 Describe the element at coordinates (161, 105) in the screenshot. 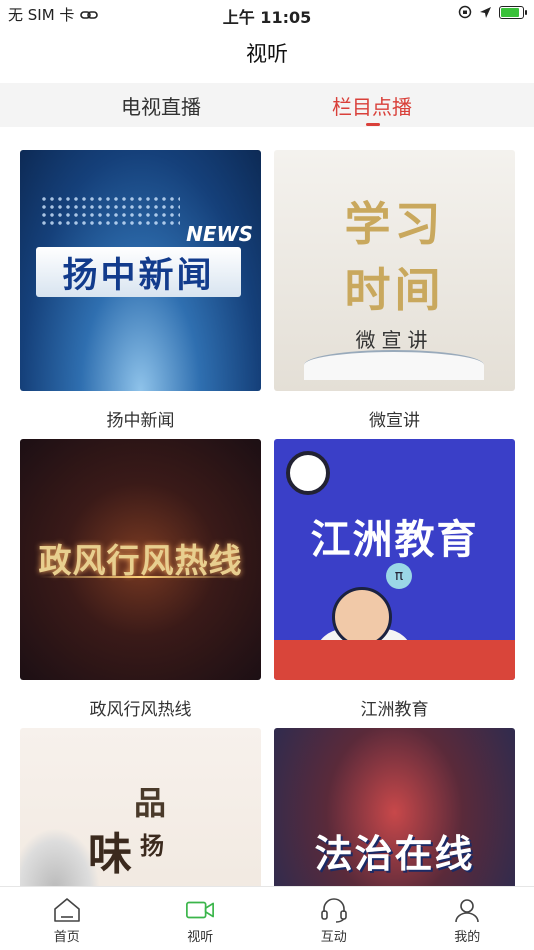

I see `tab-tv-live: 电视直播` at that location.